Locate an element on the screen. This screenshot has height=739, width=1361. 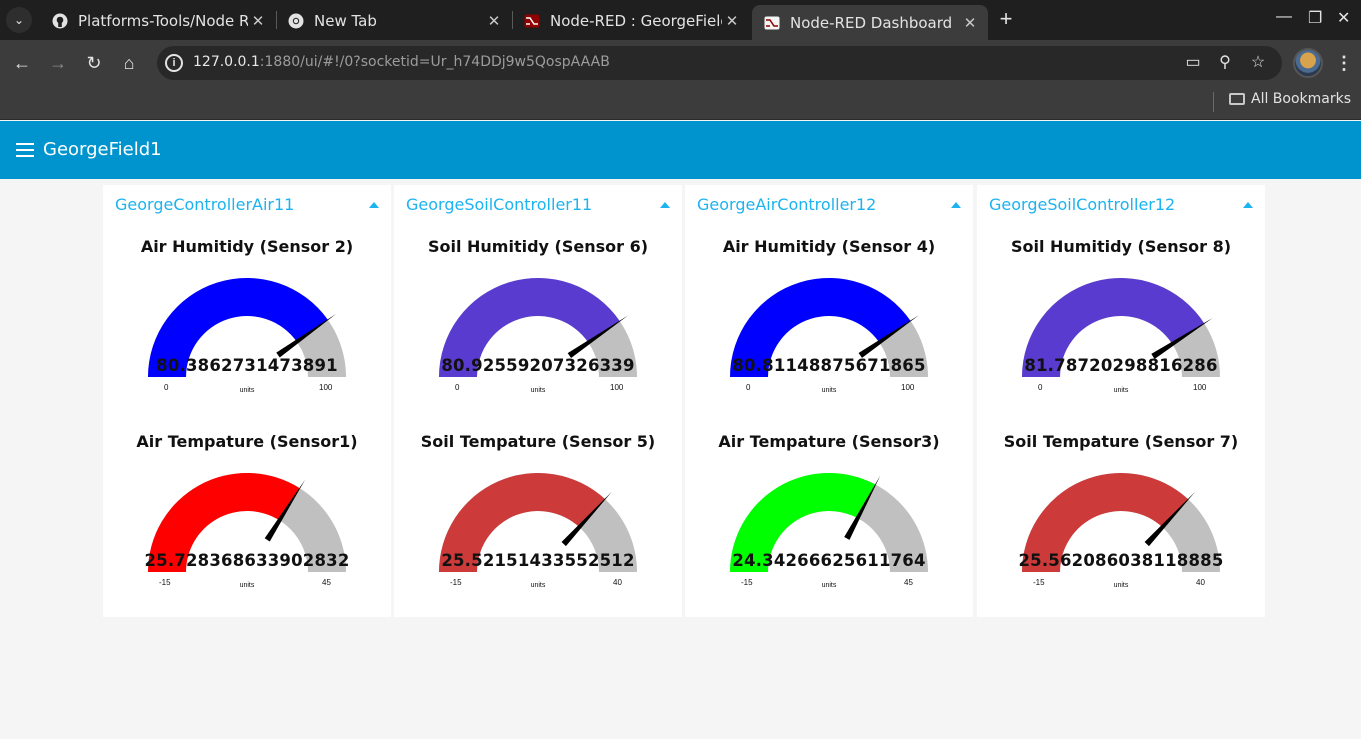
site-info-icon: i is located at coordinates (174, 63).